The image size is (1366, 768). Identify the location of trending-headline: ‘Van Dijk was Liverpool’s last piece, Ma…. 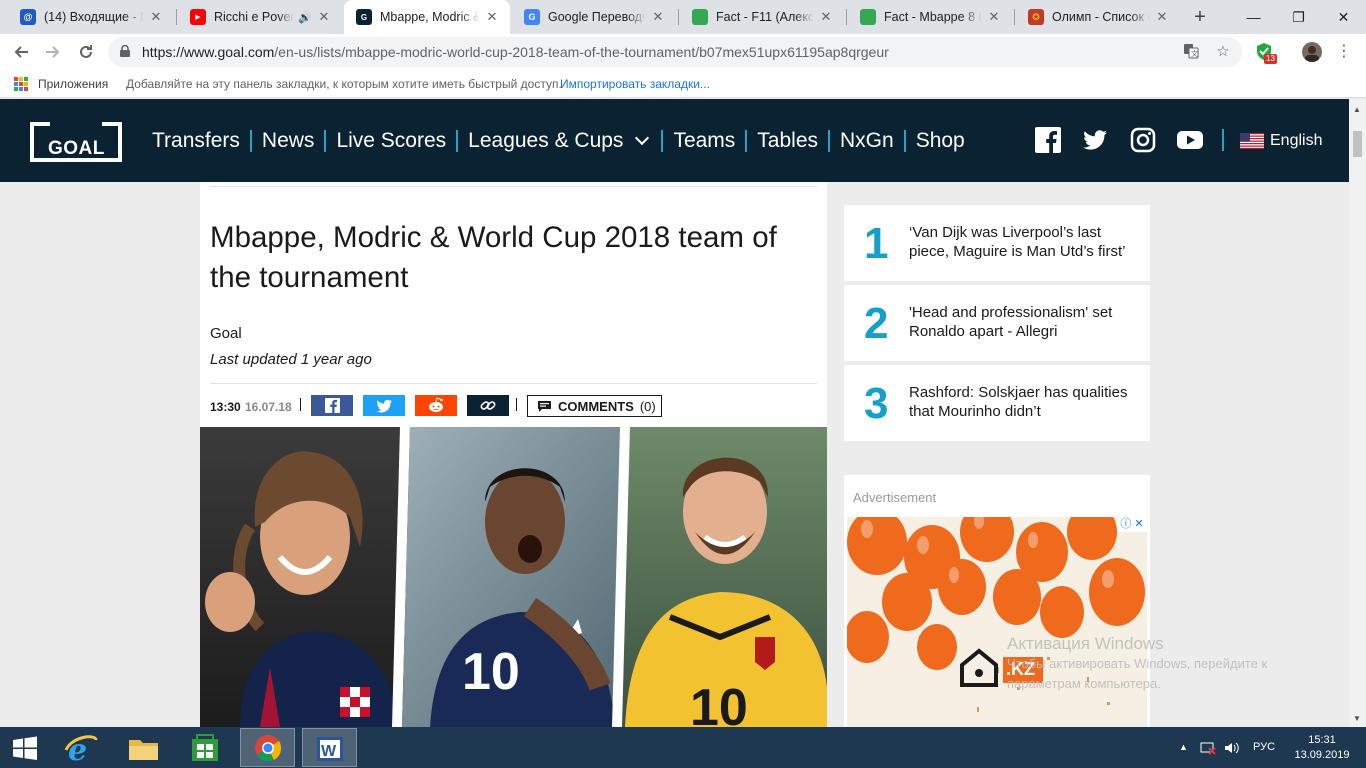
(1025, 242).